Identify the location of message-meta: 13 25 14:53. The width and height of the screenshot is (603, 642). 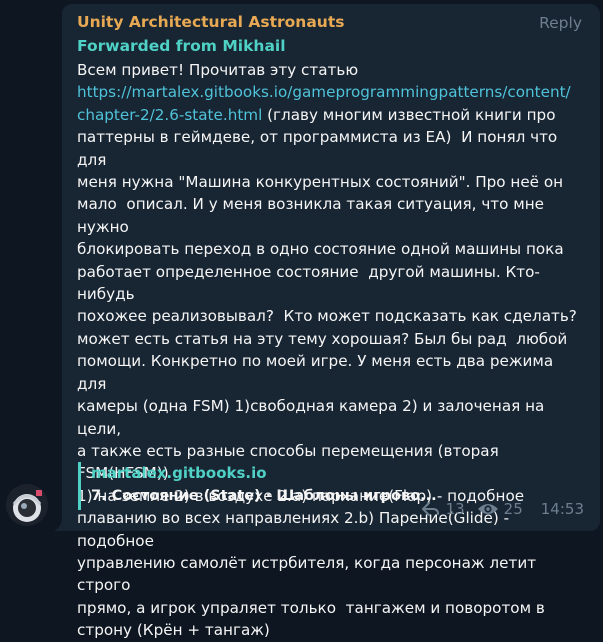
(502, 509).